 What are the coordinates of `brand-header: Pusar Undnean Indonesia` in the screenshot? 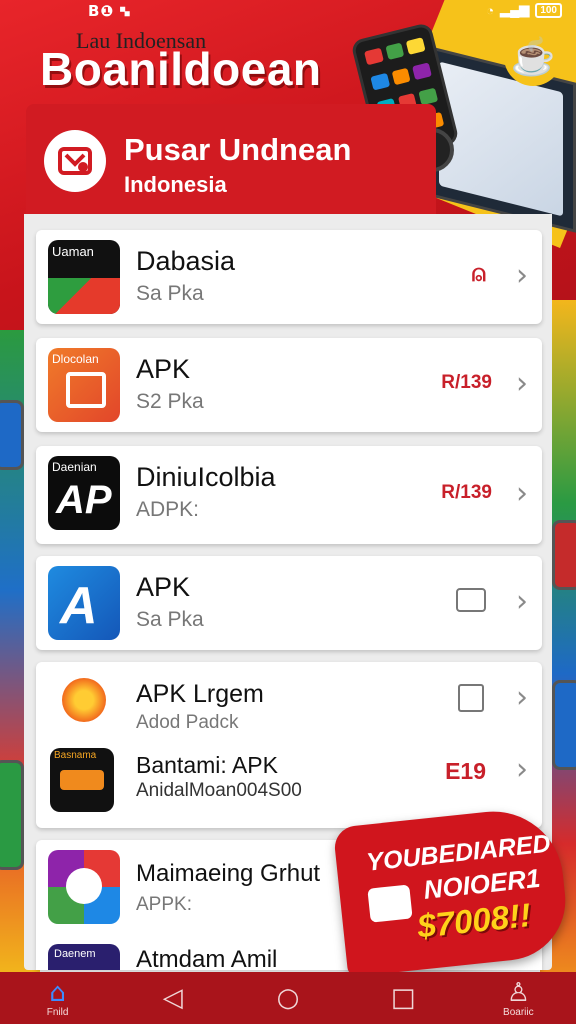 It's located at (231, 159).